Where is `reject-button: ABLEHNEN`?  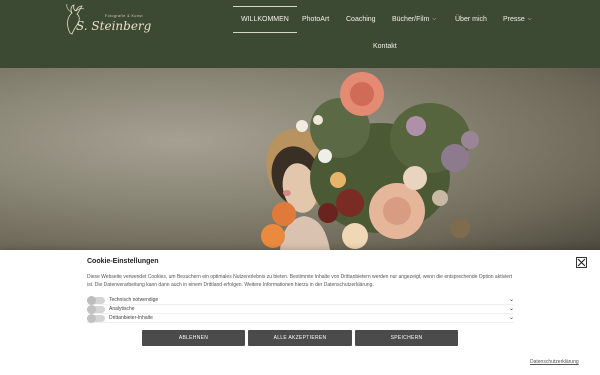 reject-button: ABLEHNEN is located at coordinates (193, 338).